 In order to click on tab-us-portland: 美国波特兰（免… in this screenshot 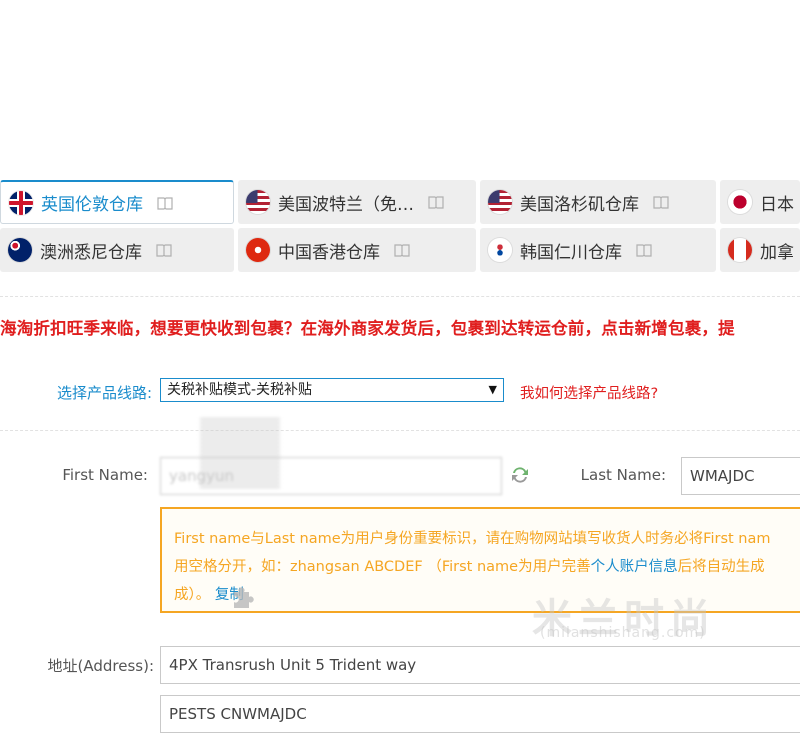, I will do `click(357, 202)`.